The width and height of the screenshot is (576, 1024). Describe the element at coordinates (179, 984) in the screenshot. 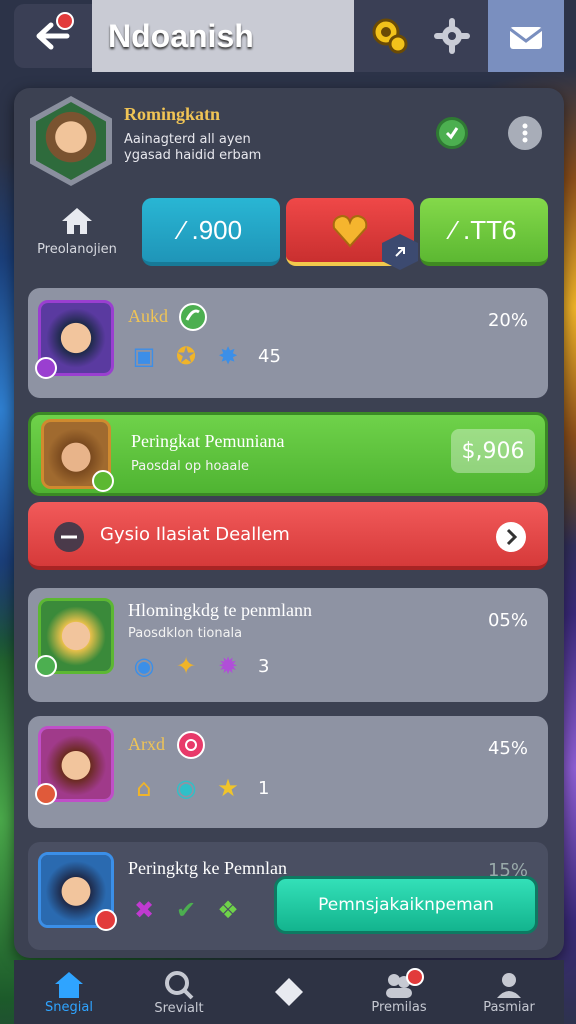

I see `search-icon` at that location.